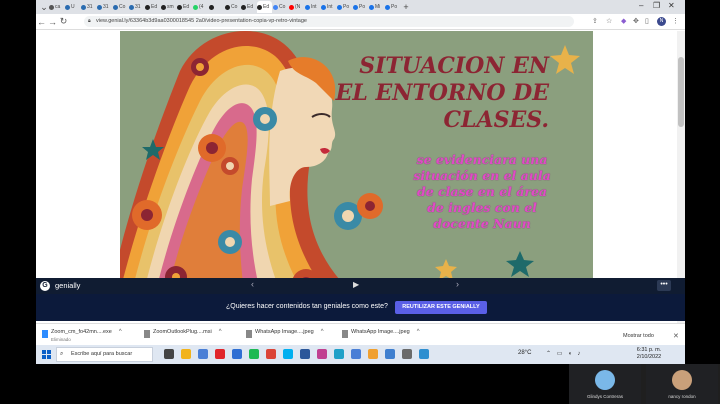  I want to click on system-tray-icons: ⌃ ▭ ◖ ♪, so click(564, 353).